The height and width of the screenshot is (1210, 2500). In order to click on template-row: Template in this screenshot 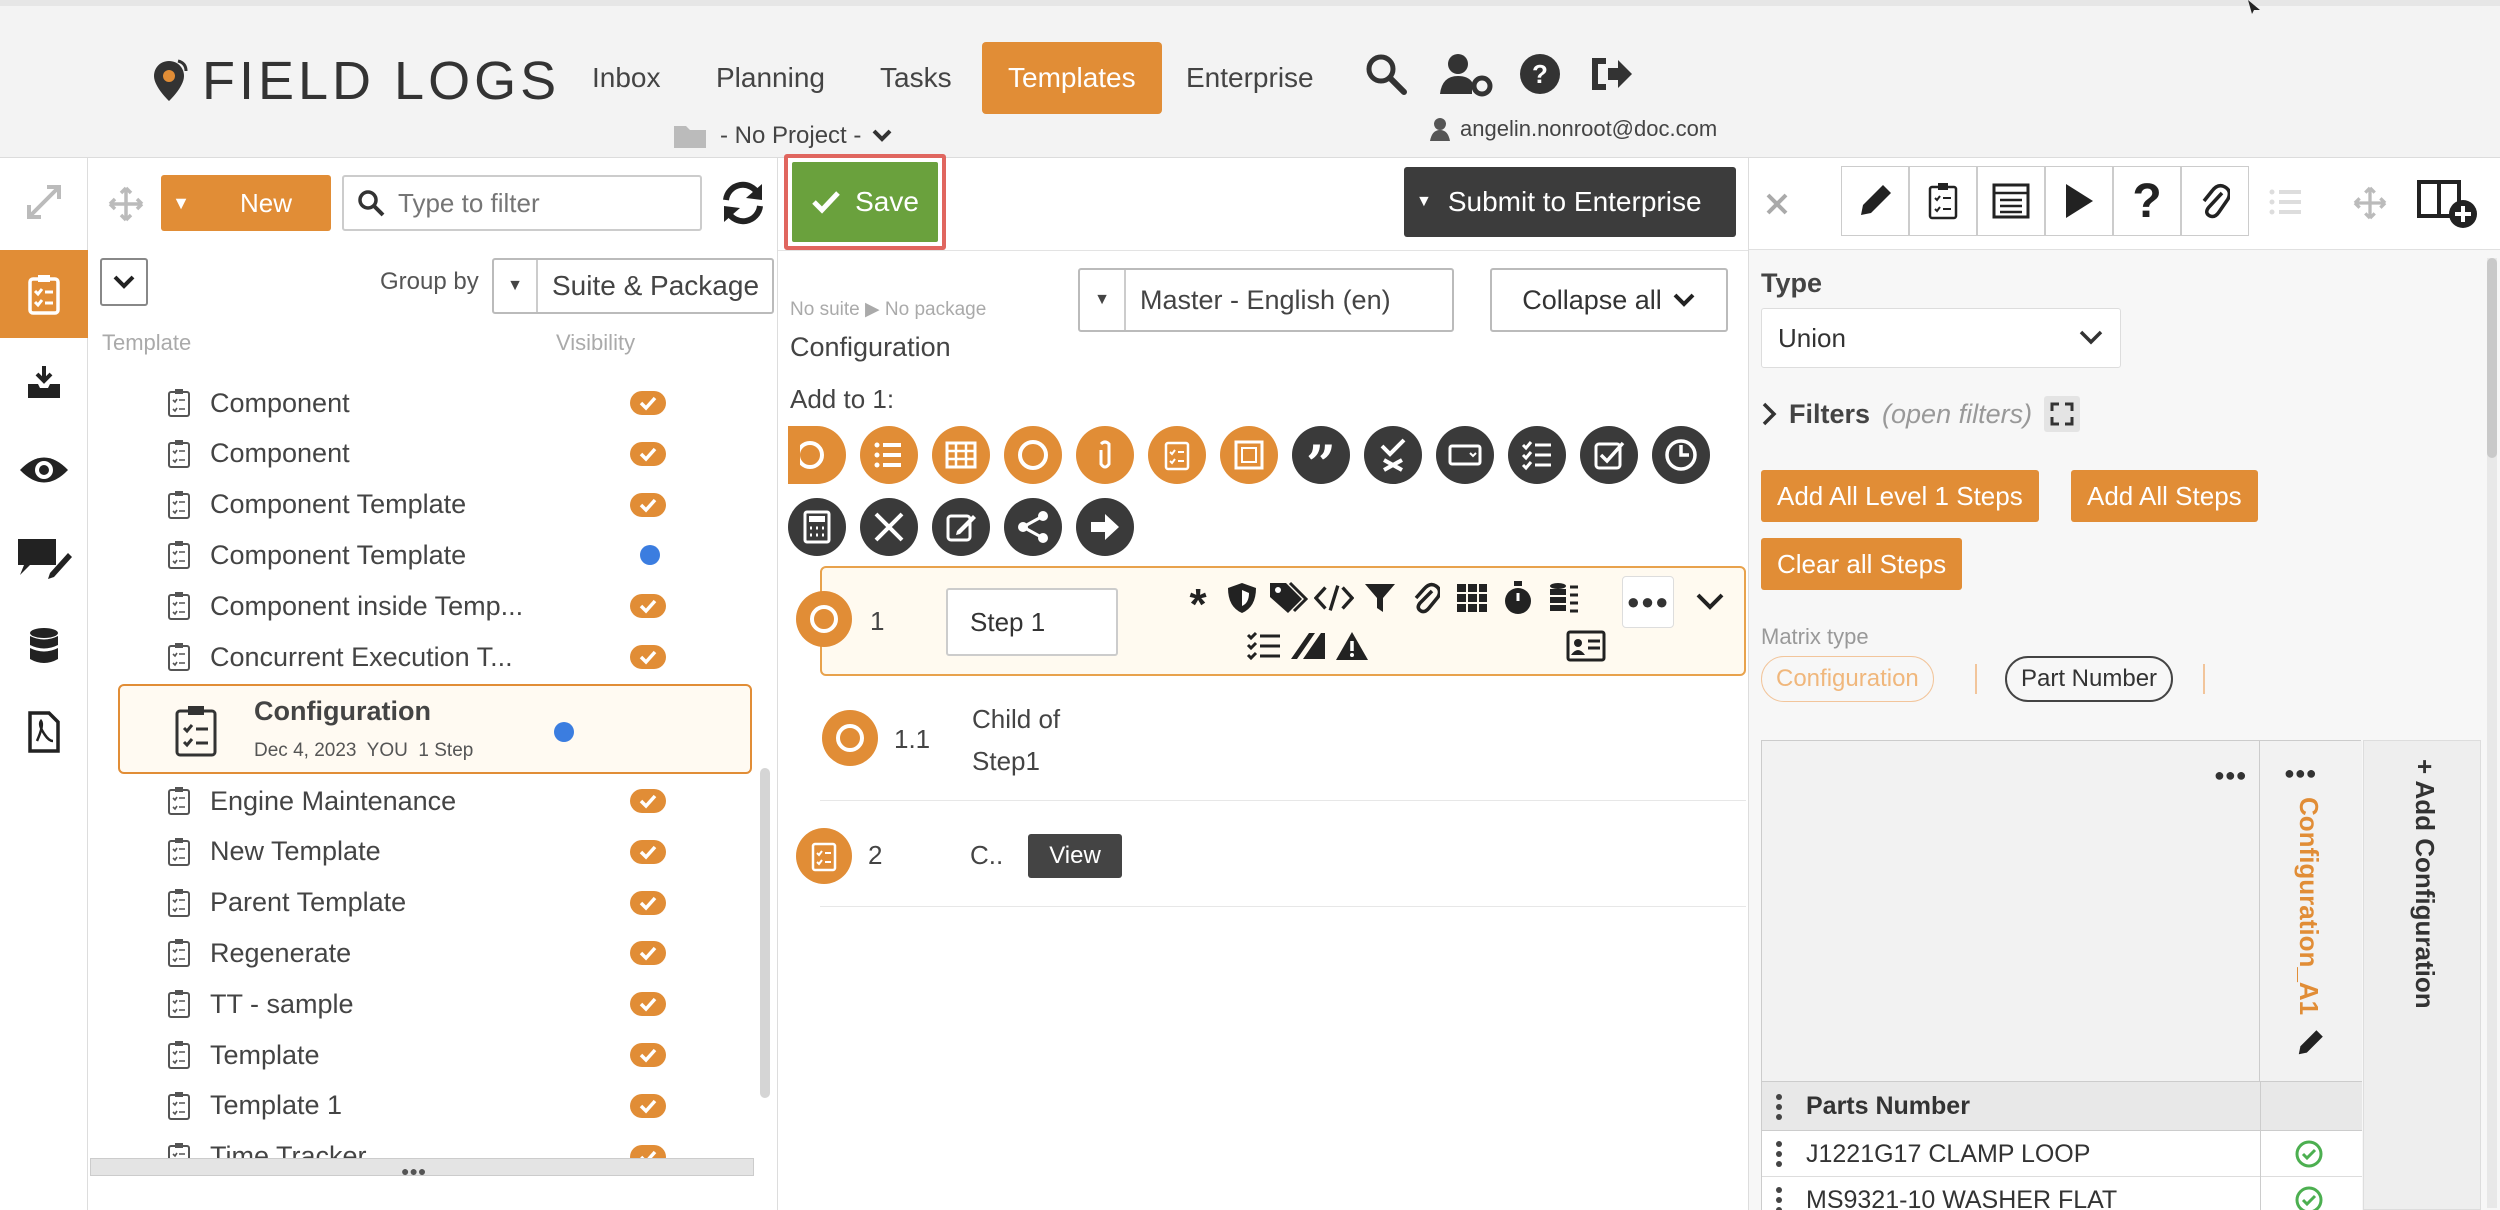, I will do `click(426, 1055)`.